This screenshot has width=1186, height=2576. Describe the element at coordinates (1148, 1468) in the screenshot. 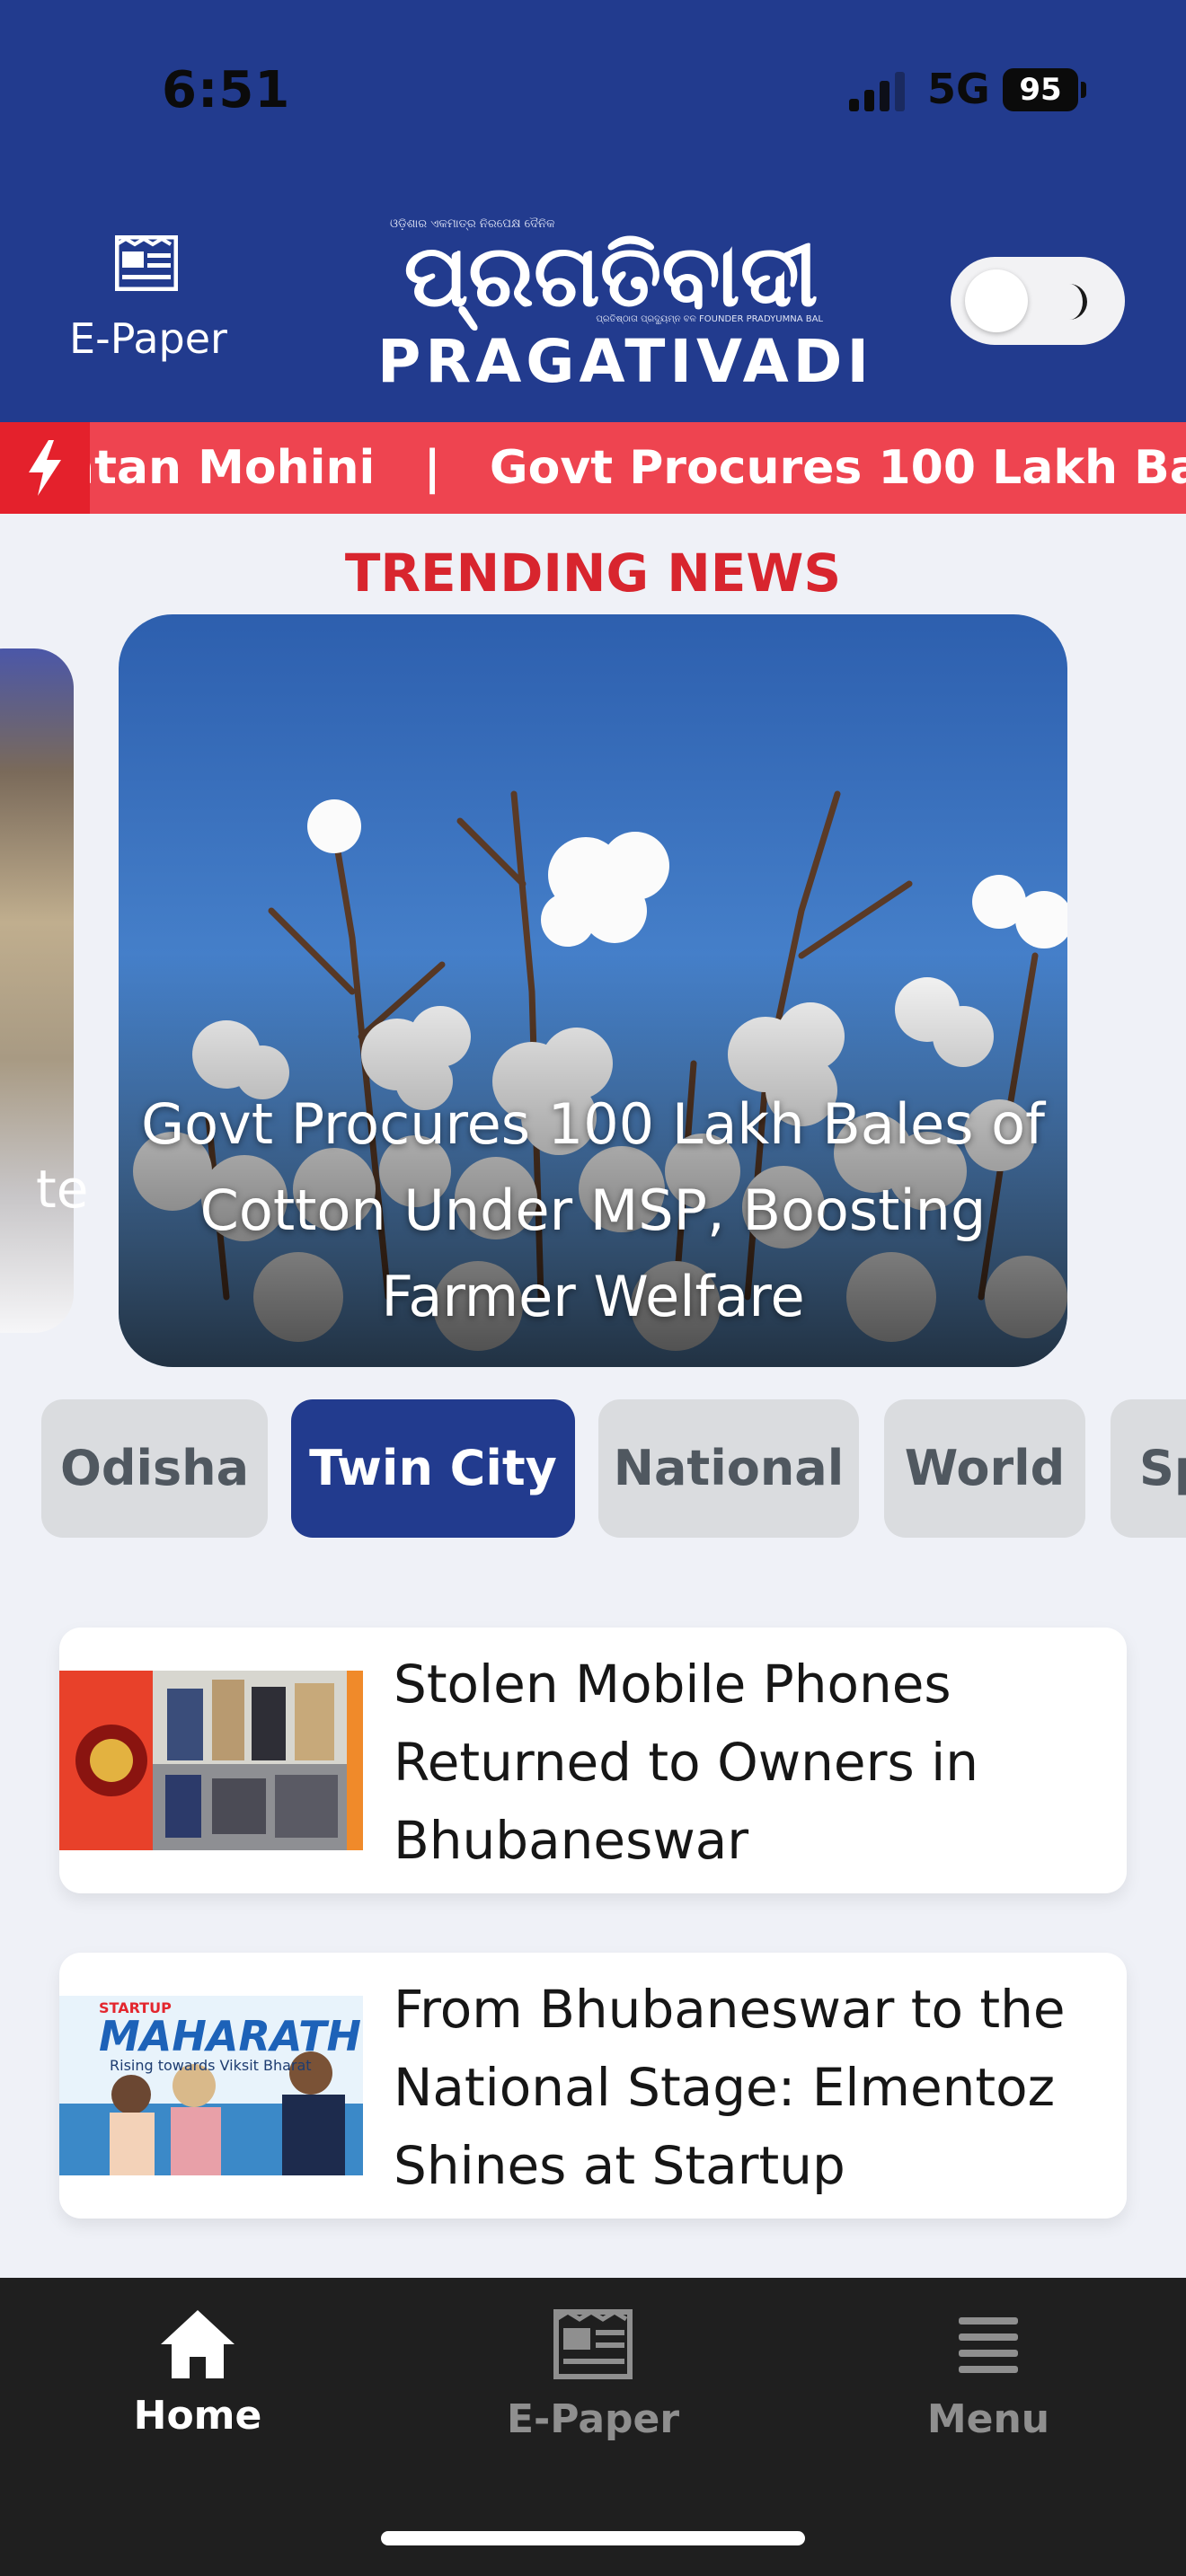

I see `category-sports: Sp` at that location.